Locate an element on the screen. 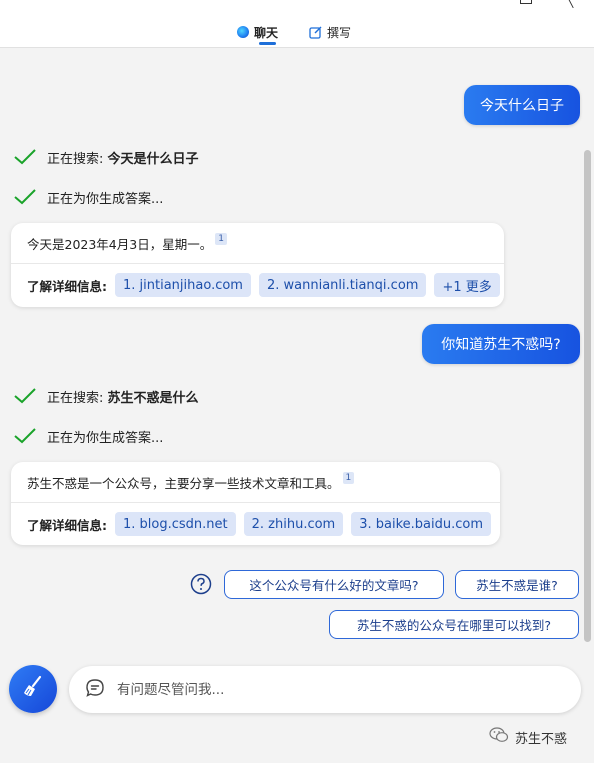 This screenshot has height=763, width=594. source-link: 2. zhihu.com is located at coordinates (293, 524).